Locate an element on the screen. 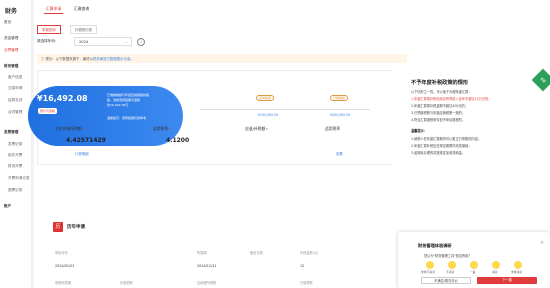  panel-line-7: 2.年度汇算补税应在规定期限内完成缴纳； is located at coordinates (441, 146).